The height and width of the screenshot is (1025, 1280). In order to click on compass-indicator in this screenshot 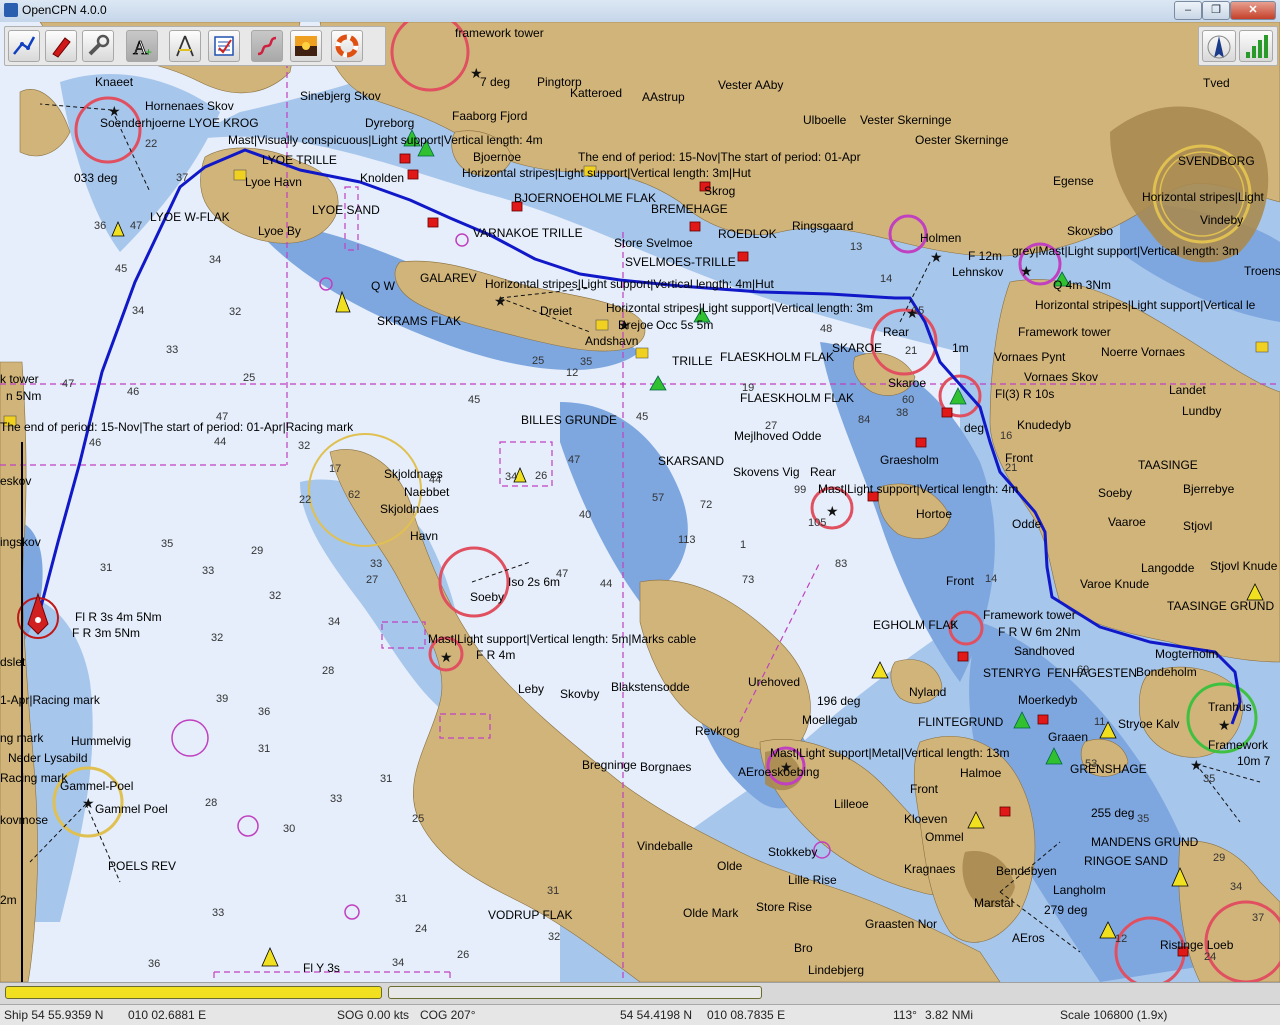, I will do `click(1219, 46)`.